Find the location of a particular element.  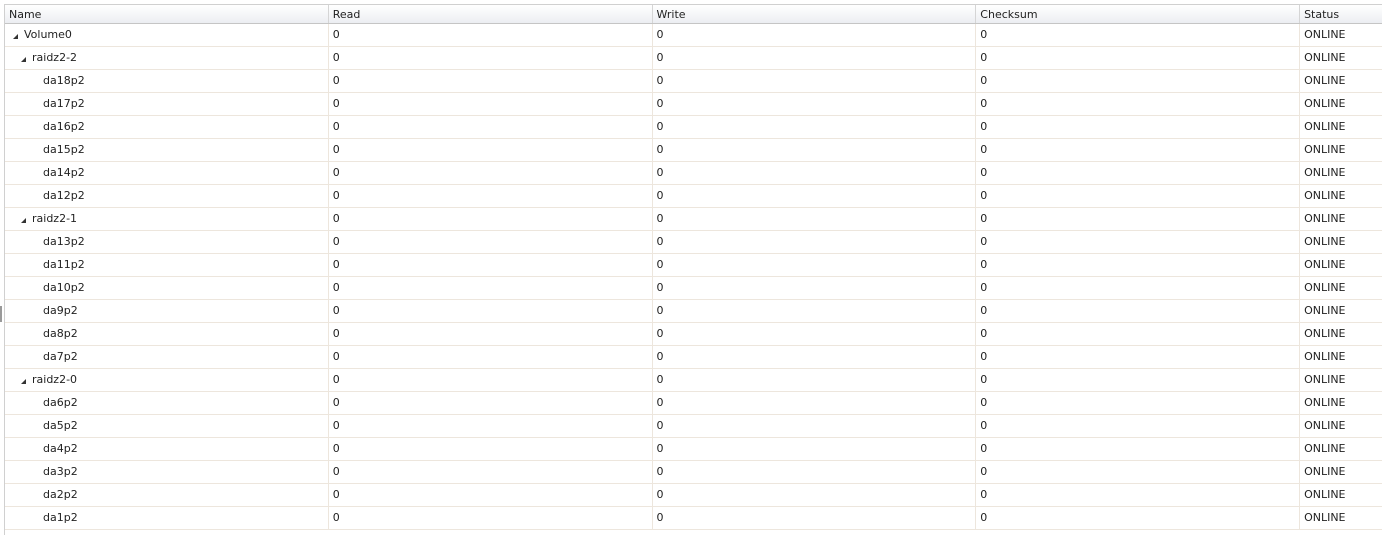

name-wrap: da7p2 is located at coordinates (43, 357).